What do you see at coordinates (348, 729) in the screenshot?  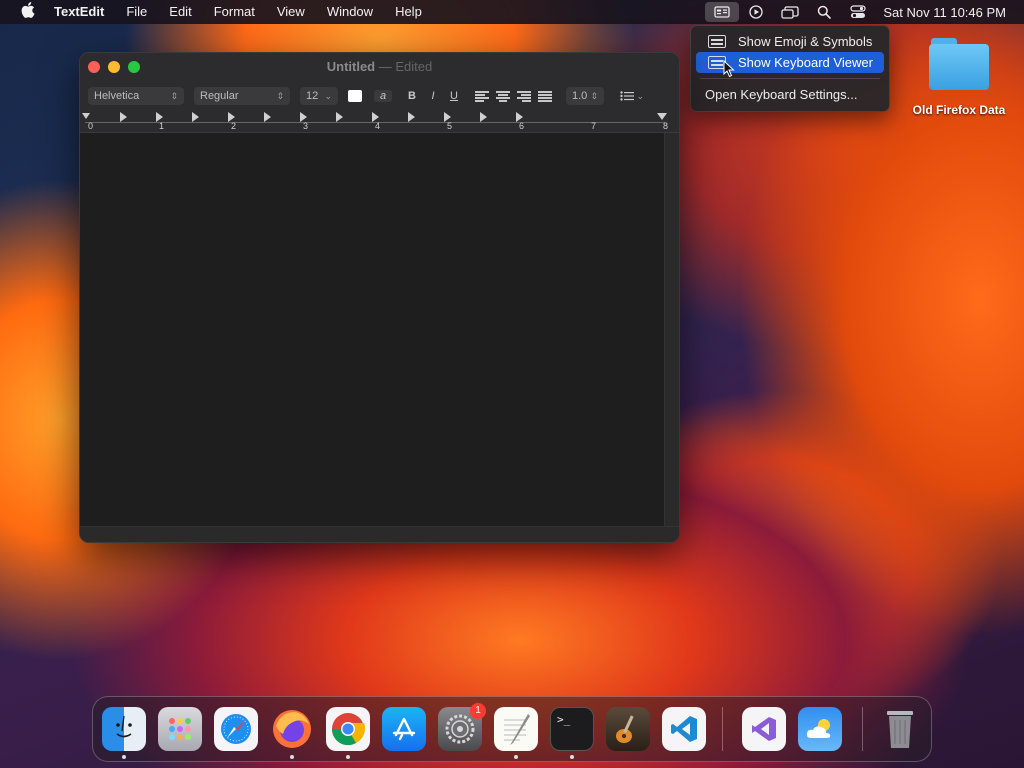 I see `chrome-icon` at bounding box center [348, 729].